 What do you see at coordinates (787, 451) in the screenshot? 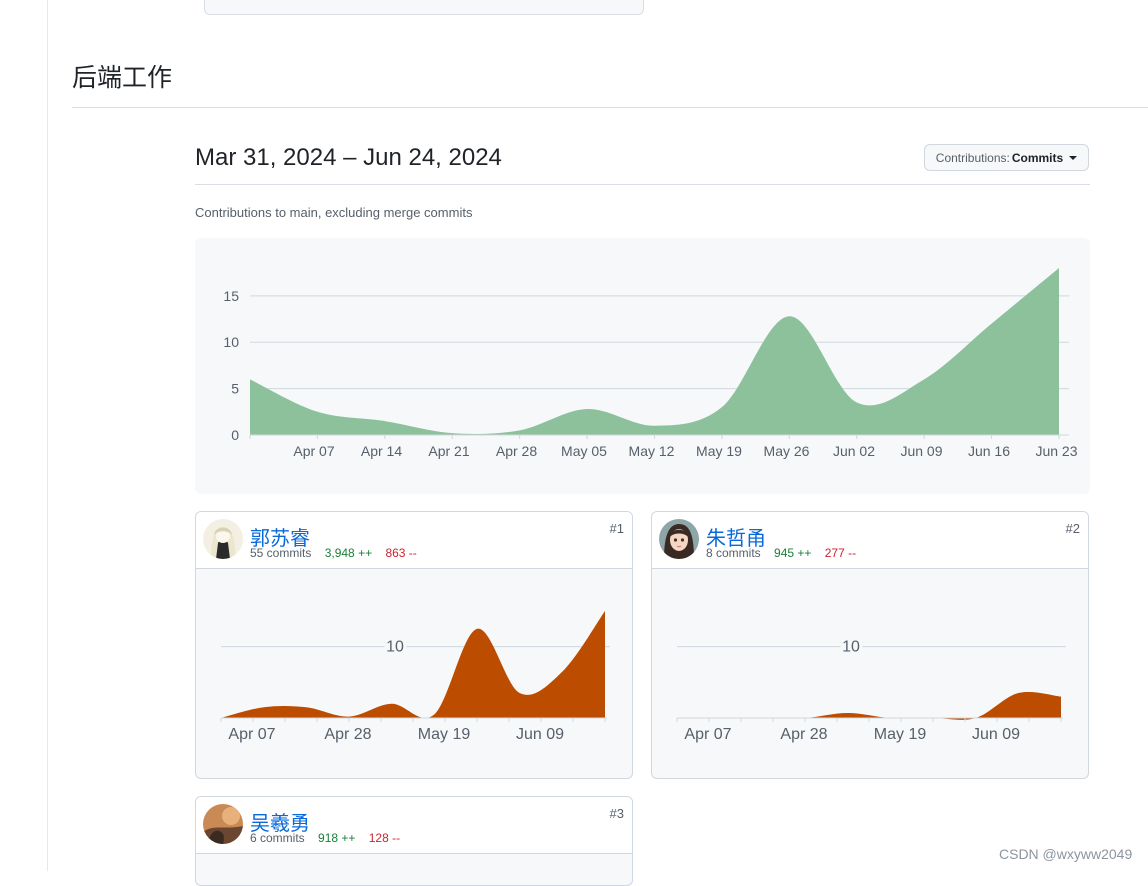
I see `x-tick-label: May 26` at bounding box center [787, 451].